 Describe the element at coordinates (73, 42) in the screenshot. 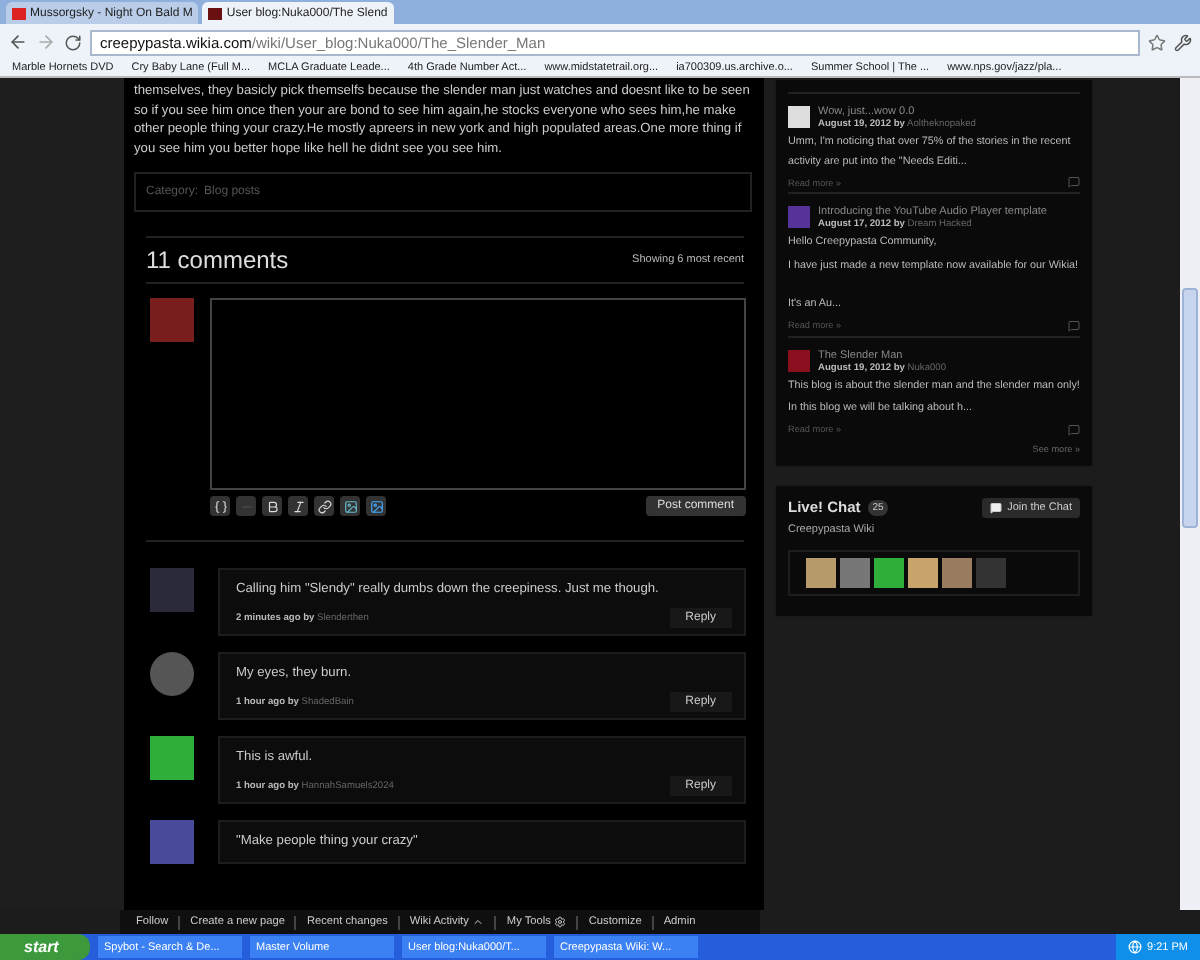

I see `reload-icon` at that location.